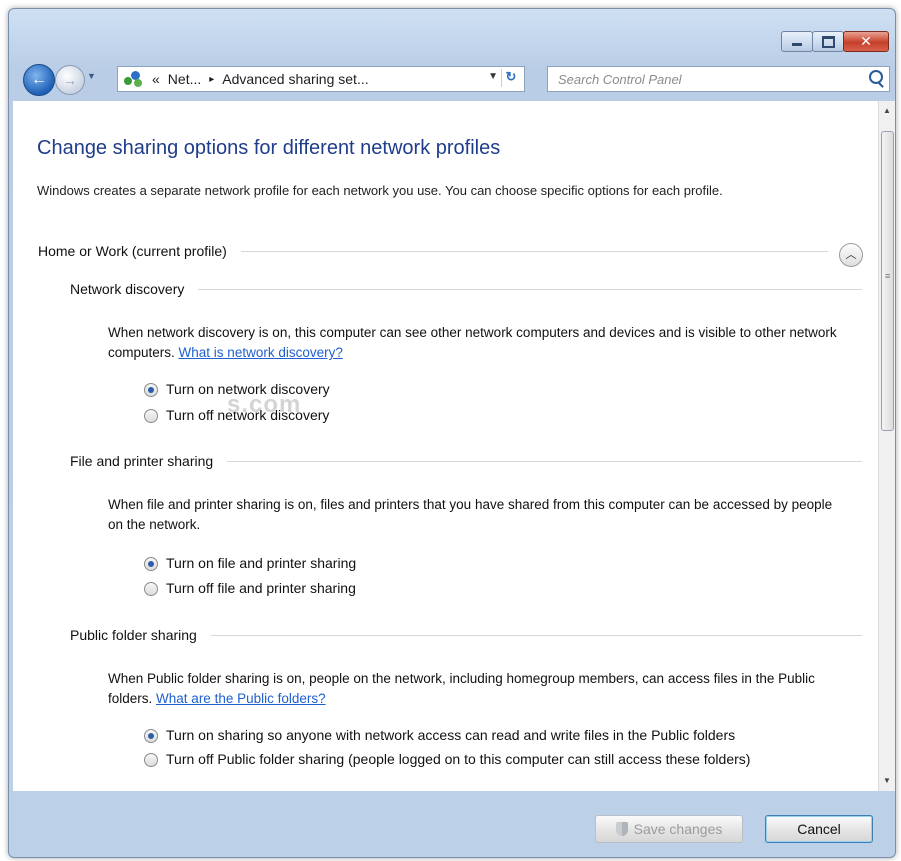 This screenshot has height=861, width=901. I want to click on address-dropdown-icon: ▼, so click(493, 76).